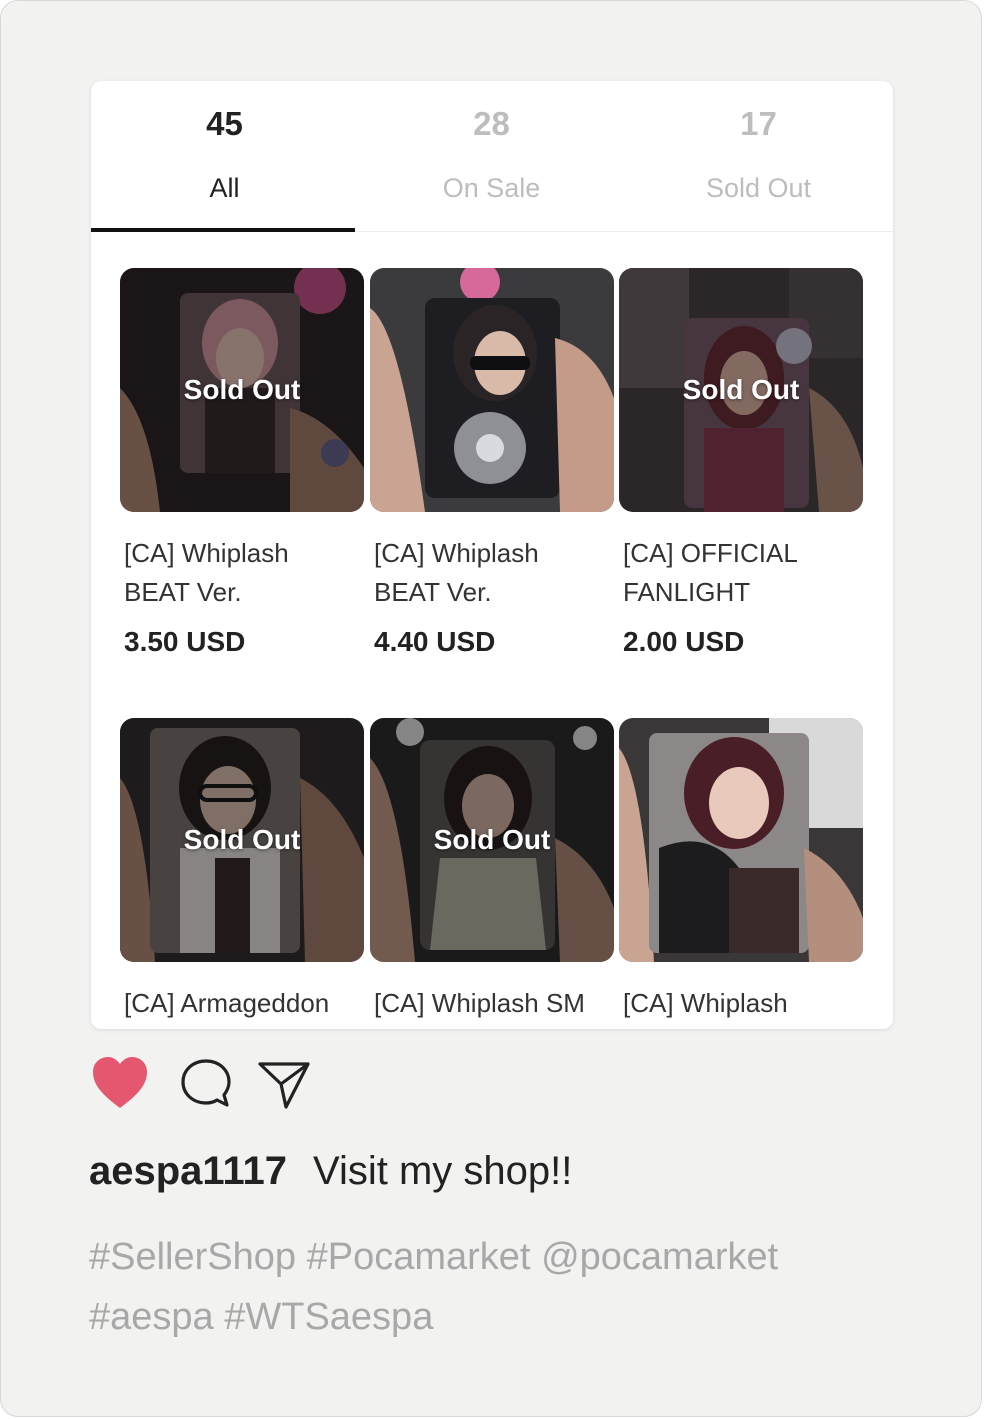  Describe the element at coordinates (120, 1082) in the screenshot. I see `heart-icon` at that location.